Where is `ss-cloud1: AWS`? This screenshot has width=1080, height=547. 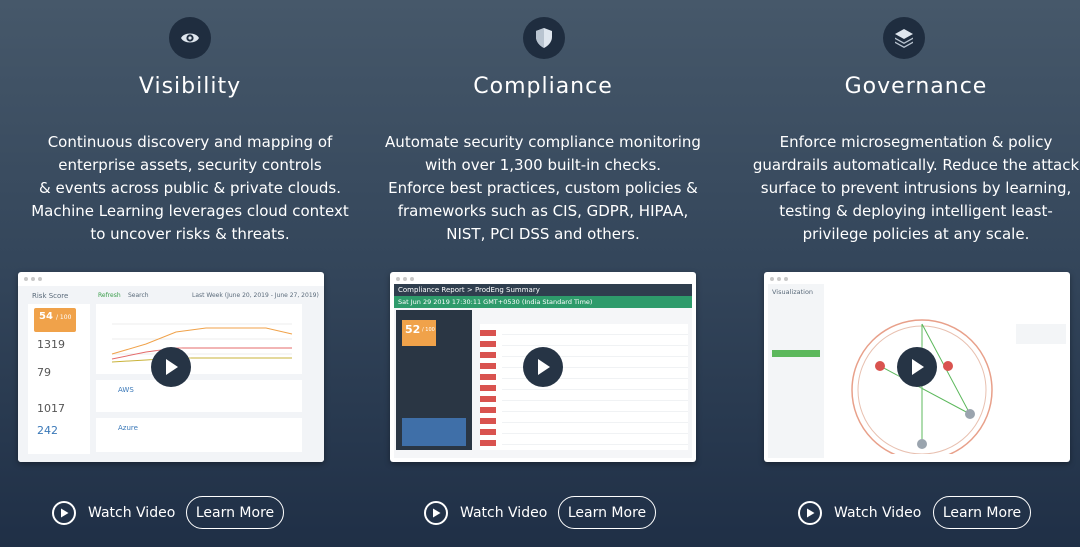
ss-cloud1: AWS is located at coordinates (126, 390).